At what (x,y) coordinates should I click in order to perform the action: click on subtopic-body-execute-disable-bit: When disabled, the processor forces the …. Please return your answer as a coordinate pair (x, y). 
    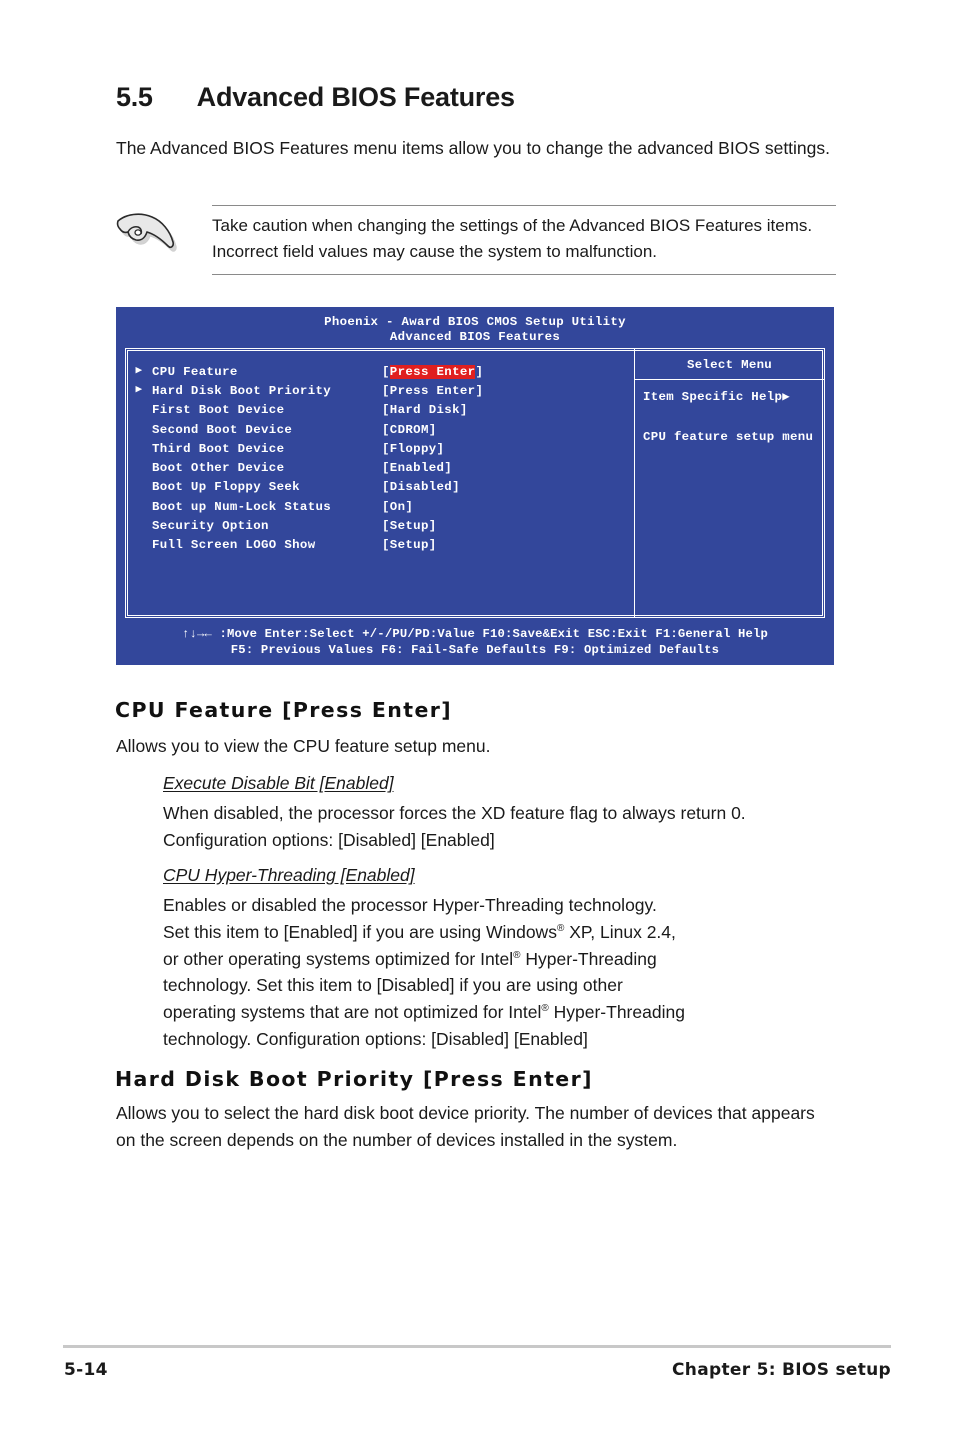
    Looking at the image, I should click on (454, 826).